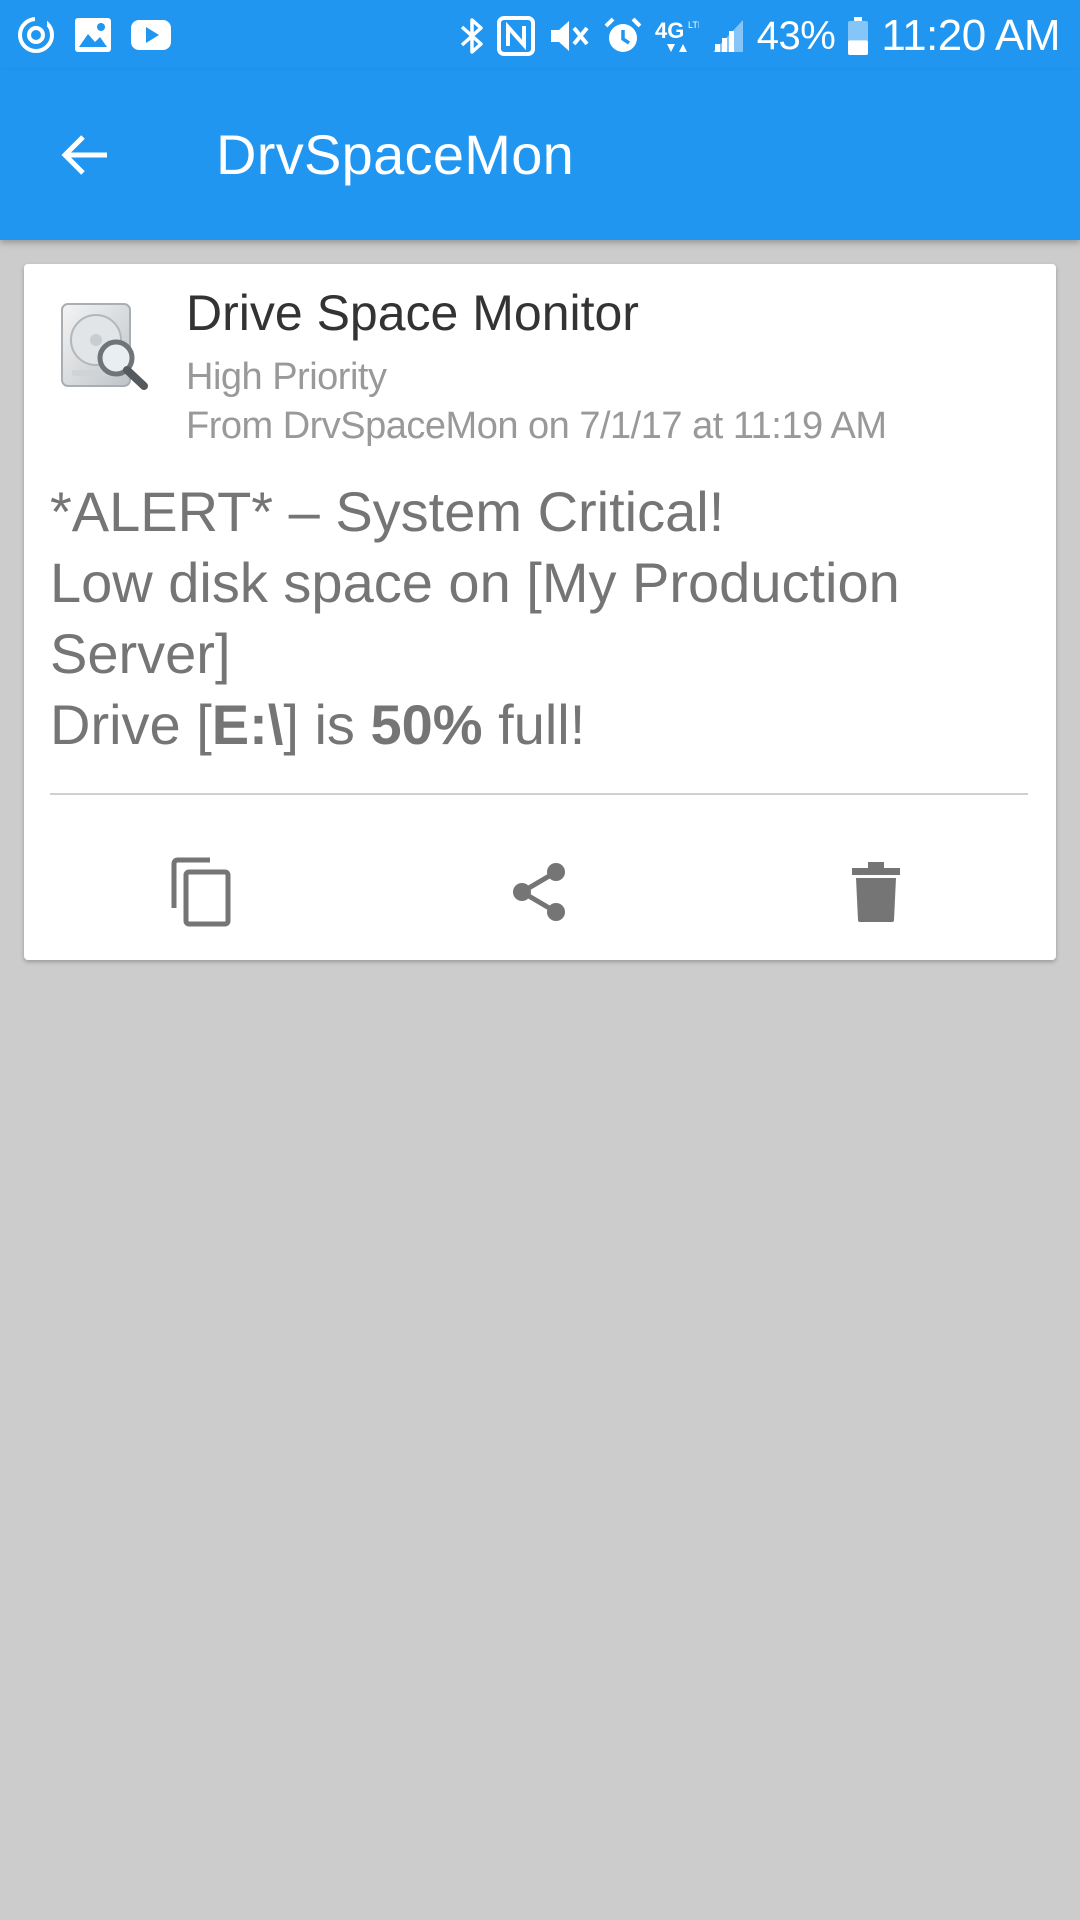  Describe the element at coordinates (412, 313) in the screenshot. I see `notification-title: Drive Space Monitor` at that location.